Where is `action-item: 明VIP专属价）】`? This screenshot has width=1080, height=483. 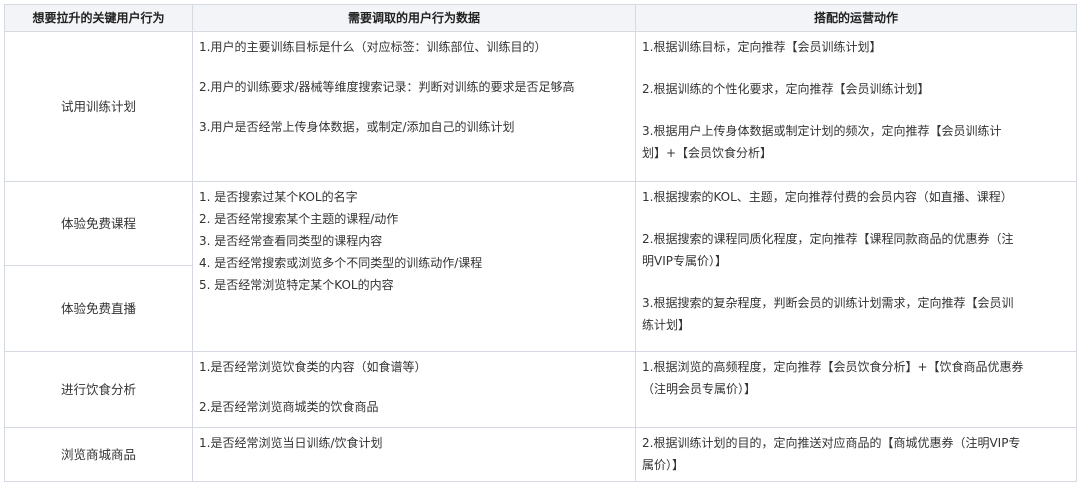
action-item: 明VIP专属价）】 is located at coordinates (684, 261).